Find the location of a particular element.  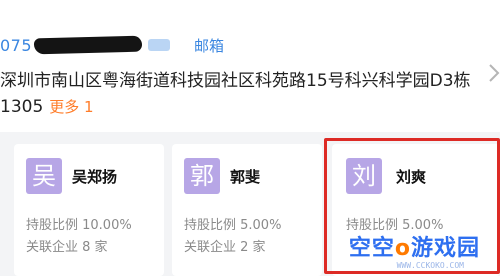

related-companies: 关联企业 8 家 is located at coordinates (67, 247).